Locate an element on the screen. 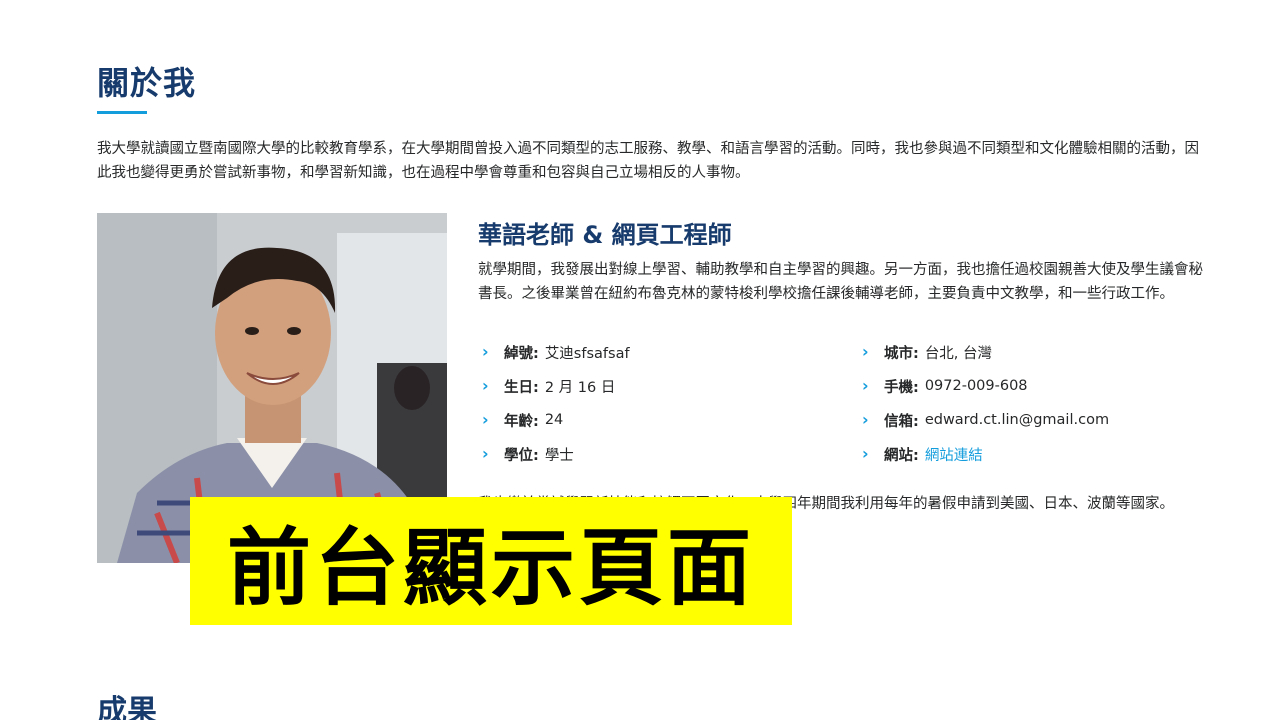 Image resolution: width=1280 pixels, height=720 pixels. fact-value: 艾迪sfsafsaf is located at coordinates (587, 353).